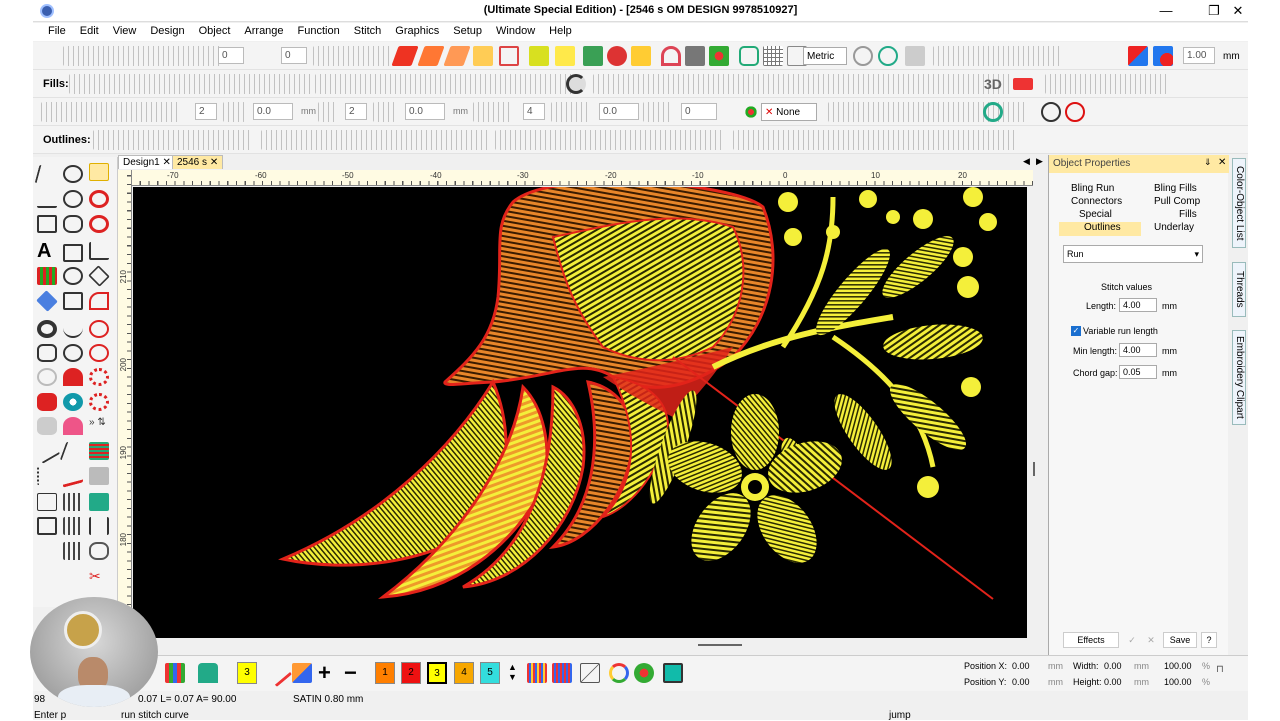 This screenshot has width=1280, height=721. Describe the element at coordinates (73, 174) in the screenshot. I see `reshape-icon` at that location.